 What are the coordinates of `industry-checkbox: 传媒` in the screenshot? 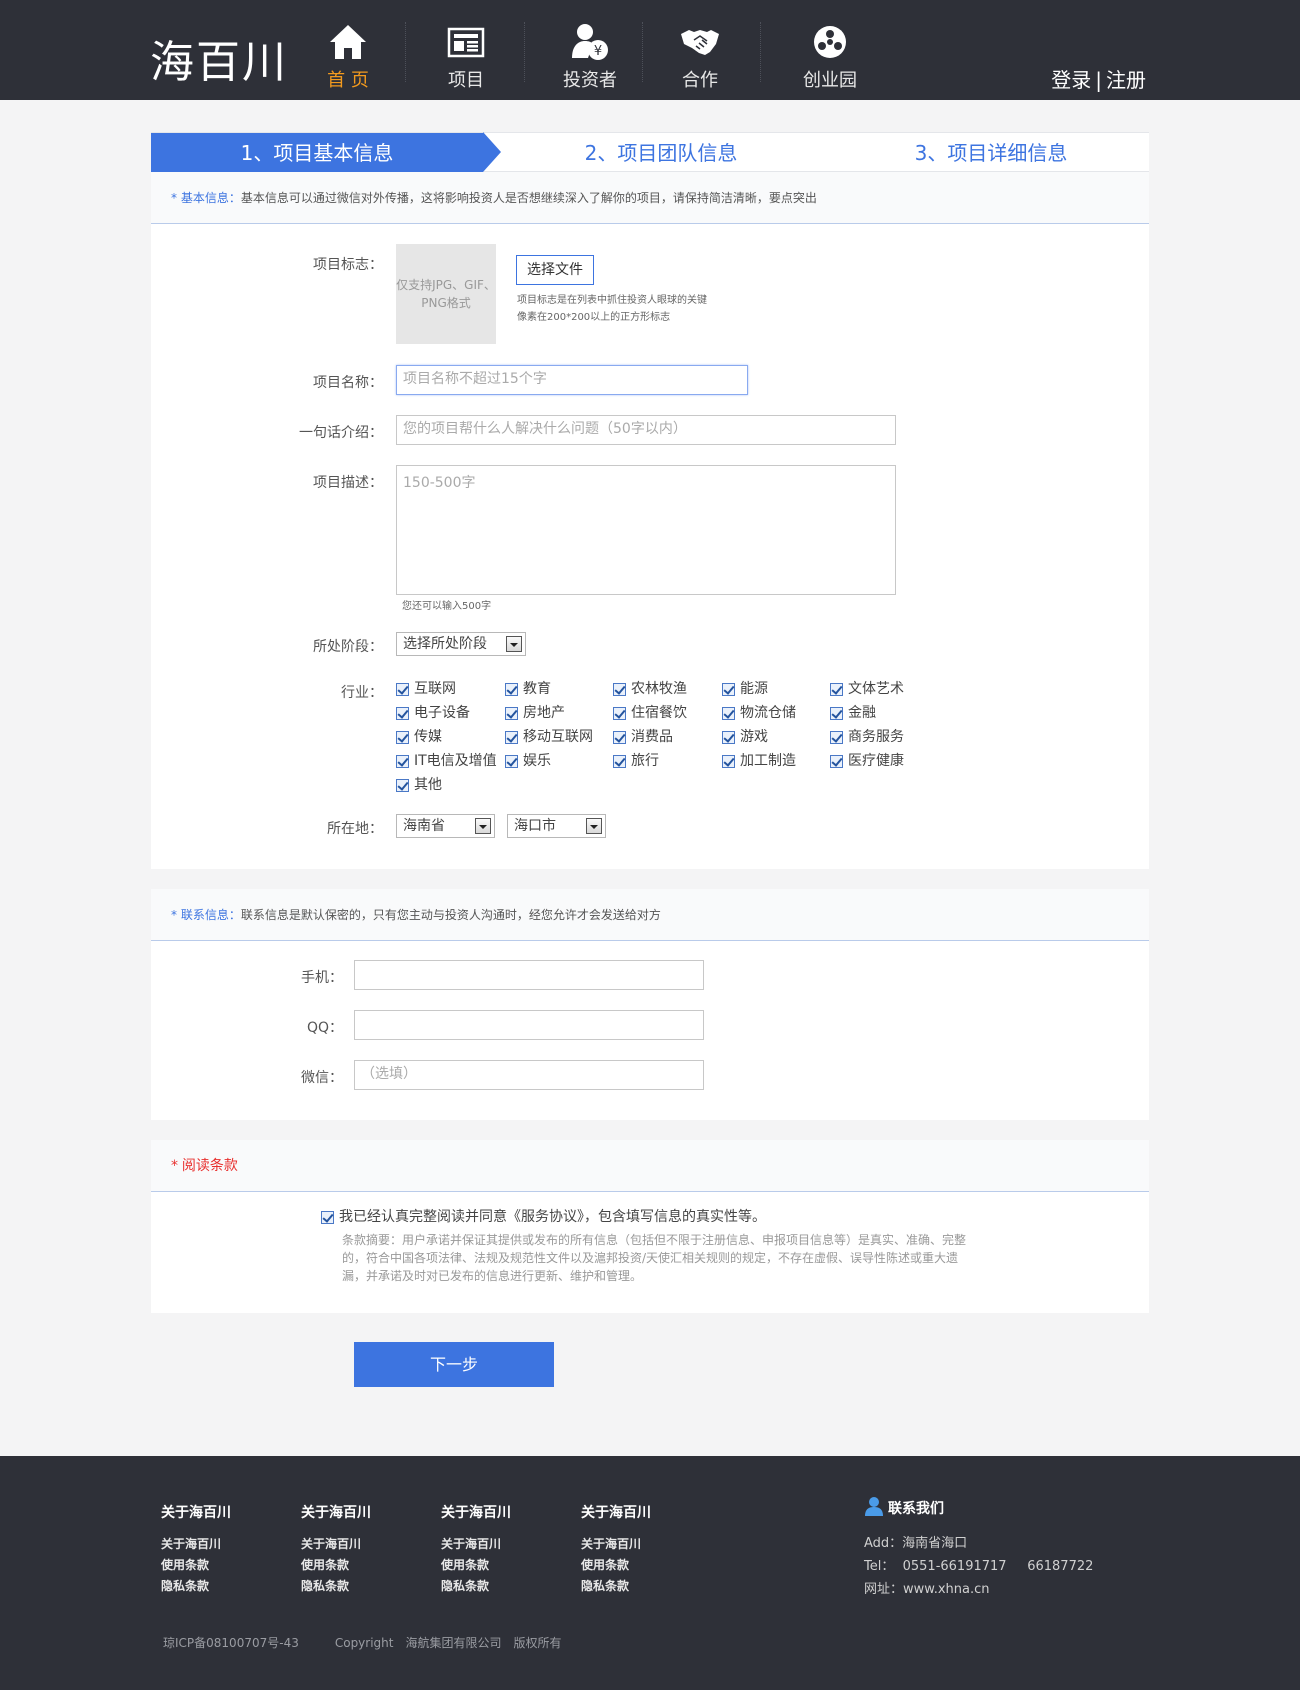 It's located at (419, 737).